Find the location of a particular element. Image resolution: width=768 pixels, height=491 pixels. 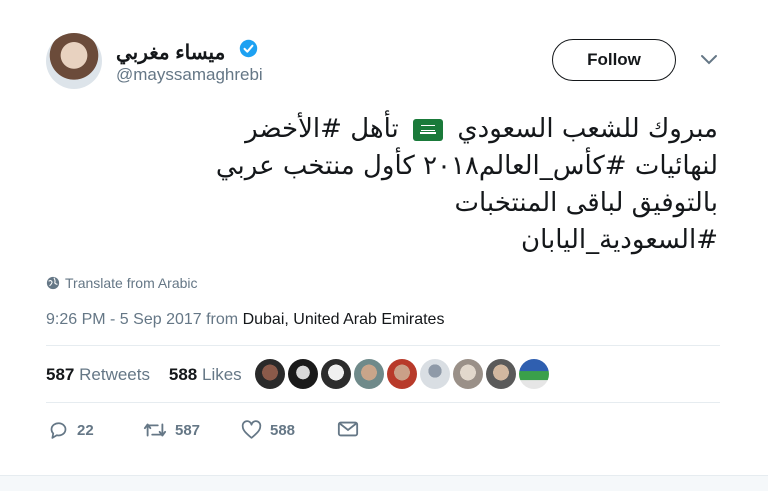

liker-avatars is located at coordinates (402, 375).